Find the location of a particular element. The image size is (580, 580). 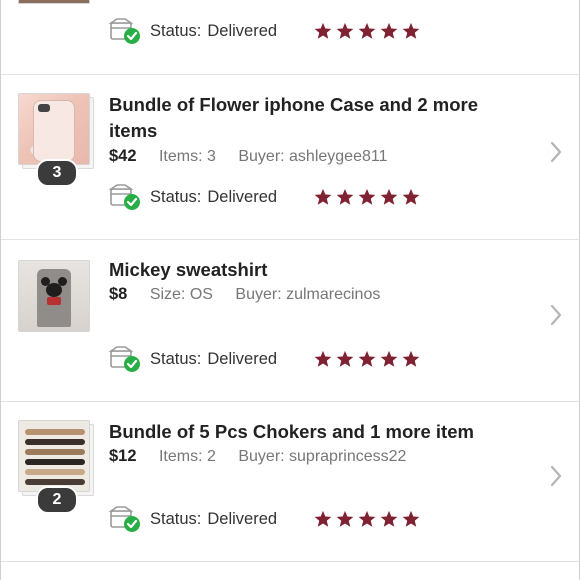

order-size: Size: OS is located at coordinates (181, 294).